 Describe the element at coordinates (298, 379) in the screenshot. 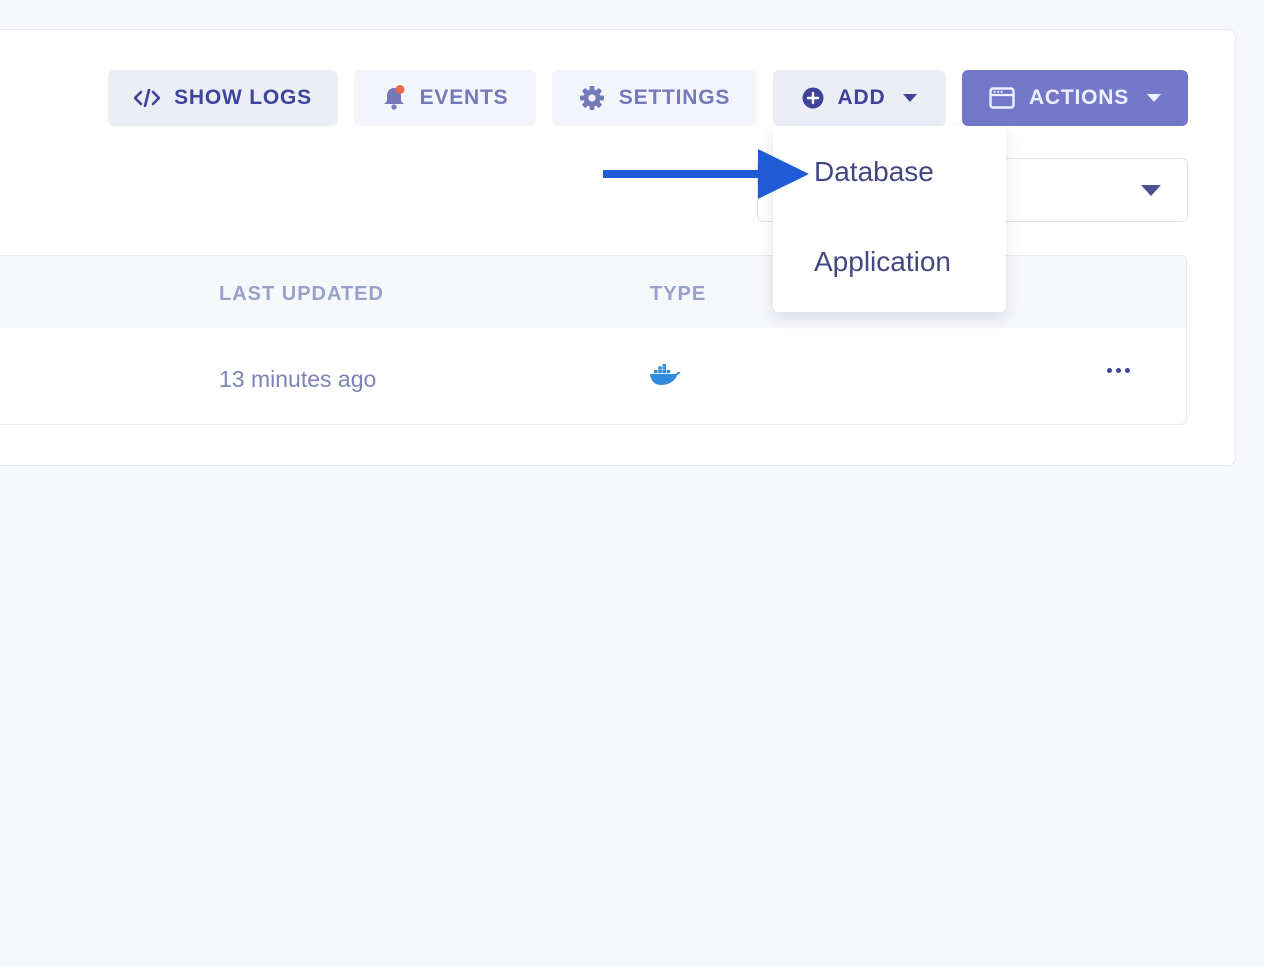

I see `last-updated-cell: 13 minutes ago` at that location.